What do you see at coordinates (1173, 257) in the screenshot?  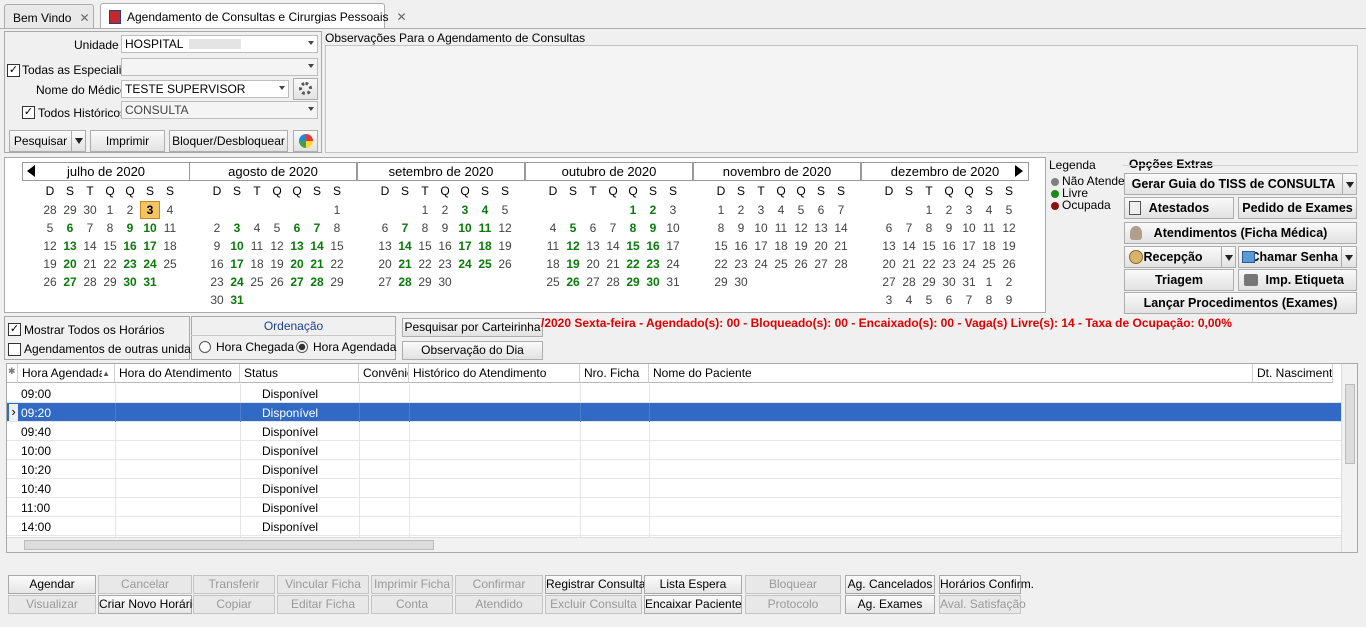 I see `recepcao-button: Recepção` at bounding box center [1173, 257].